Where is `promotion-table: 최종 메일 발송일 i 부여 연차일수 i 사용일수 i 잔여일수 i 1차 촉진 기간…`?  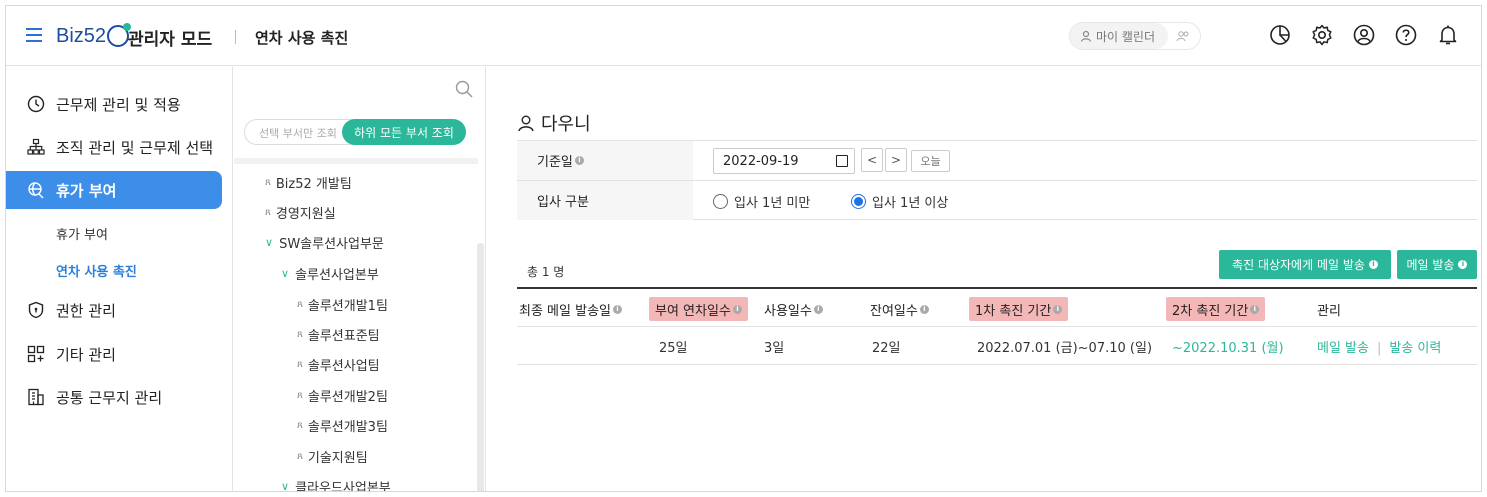 promotion-table: 최종 메일 발송일 i 부여 연차일수 i 사용일수 i 잔여일수 i 1차 촉진 기간… is located at coordinates (997, 326).